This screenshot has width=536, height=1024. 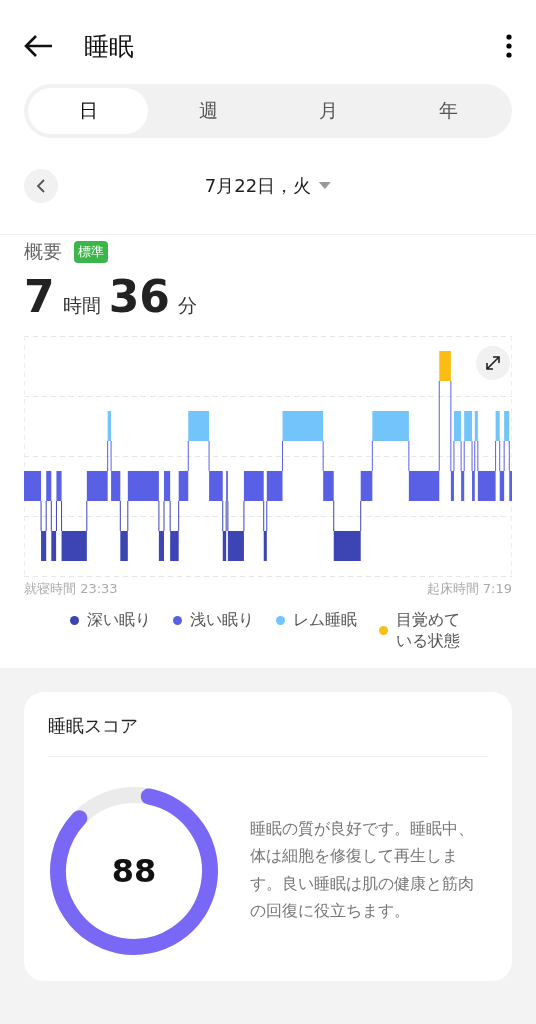 What do you see at coordinates (109, 46) in the screenshot?
I see `page-title: 睡眠` at bounding box center [109, 46].